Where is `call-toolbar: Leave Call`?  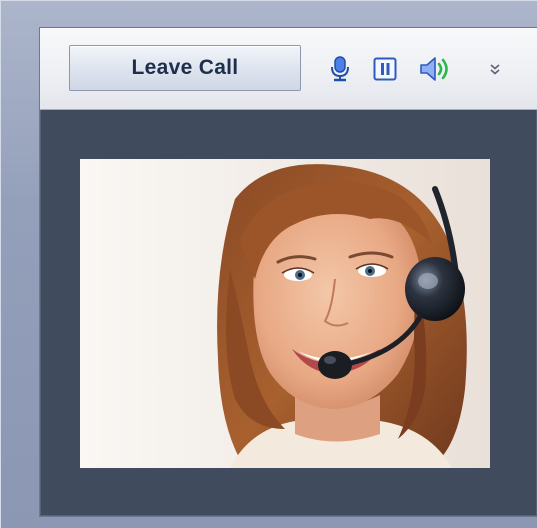 call-toolbar: Leave Call is located at coordinates (288, 69).